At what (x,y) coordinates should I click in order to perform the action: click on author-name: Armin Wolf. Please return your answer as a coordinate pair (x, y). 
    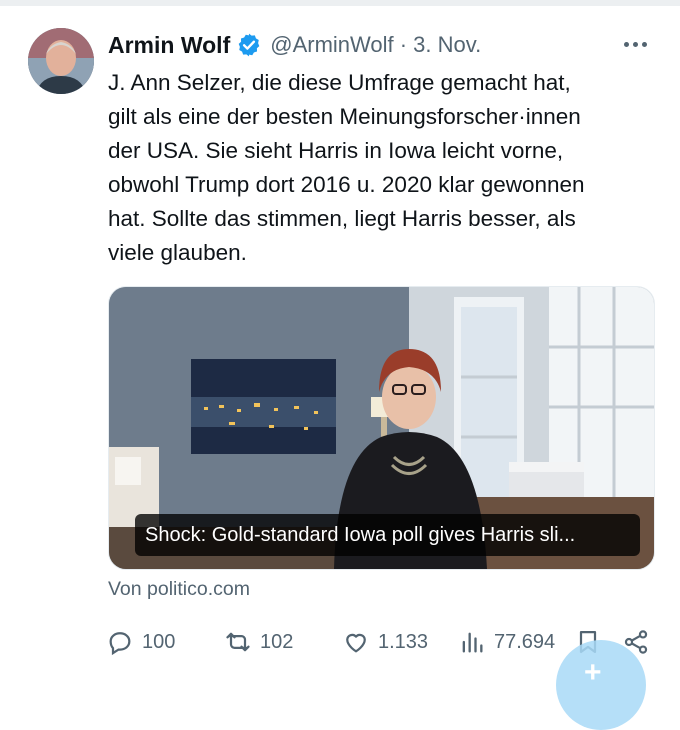
    Looking at the image, I should click on (169, 45).